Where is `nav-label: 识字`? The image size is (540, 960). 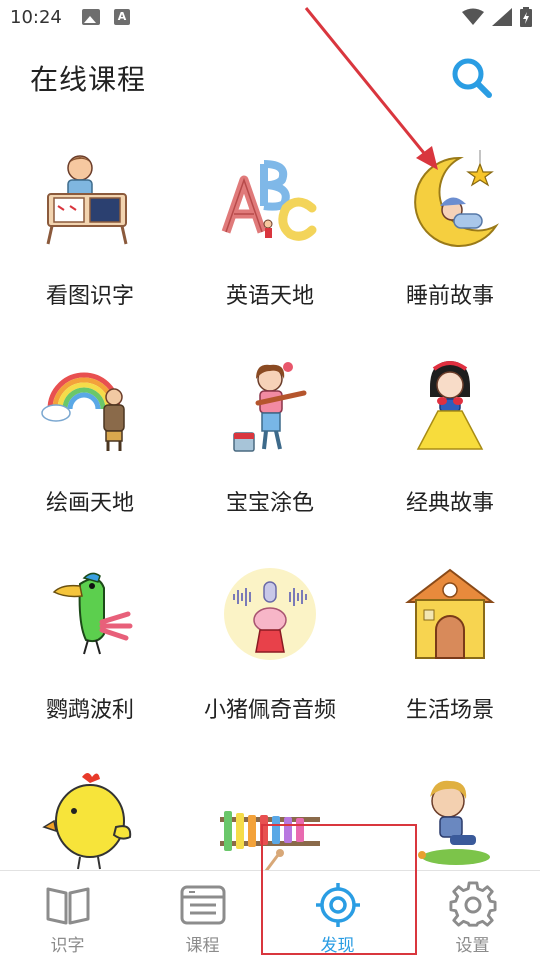
nav-label: 识字 is located at coordinates (67, 946).